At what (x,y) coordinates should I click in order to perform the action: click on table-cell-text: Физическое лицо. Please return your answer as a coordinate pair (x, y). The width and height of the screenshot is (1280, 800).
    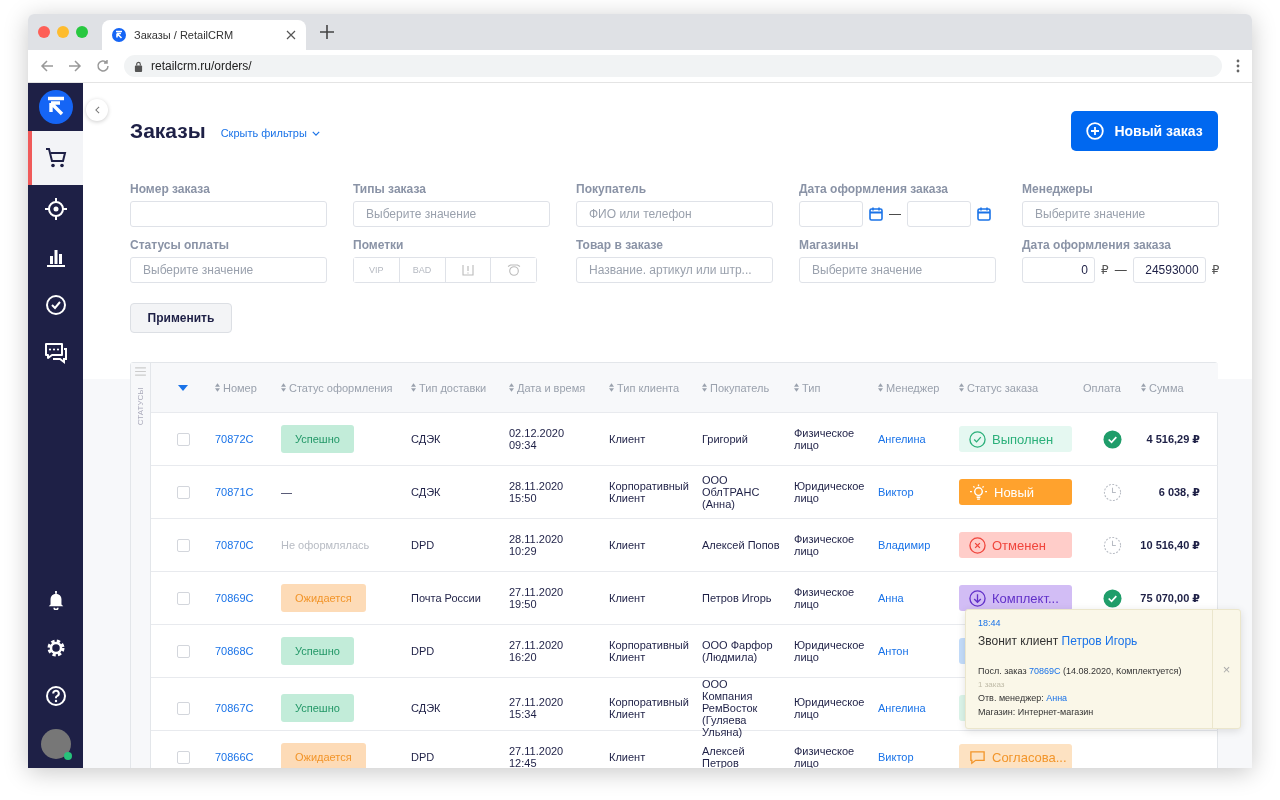
    Looking at the image, I should click on (825, 598).